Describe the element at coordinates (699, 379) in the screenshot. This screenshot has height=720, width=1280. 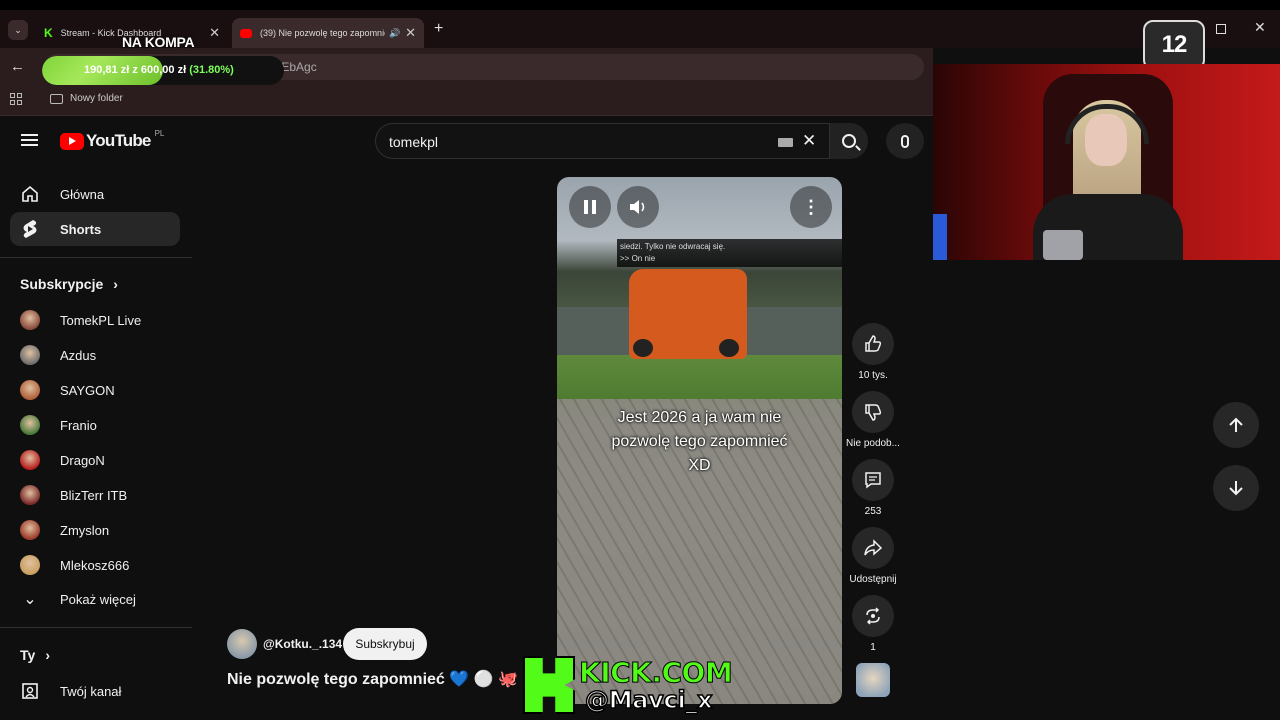
I see `grass-strip` at that location.